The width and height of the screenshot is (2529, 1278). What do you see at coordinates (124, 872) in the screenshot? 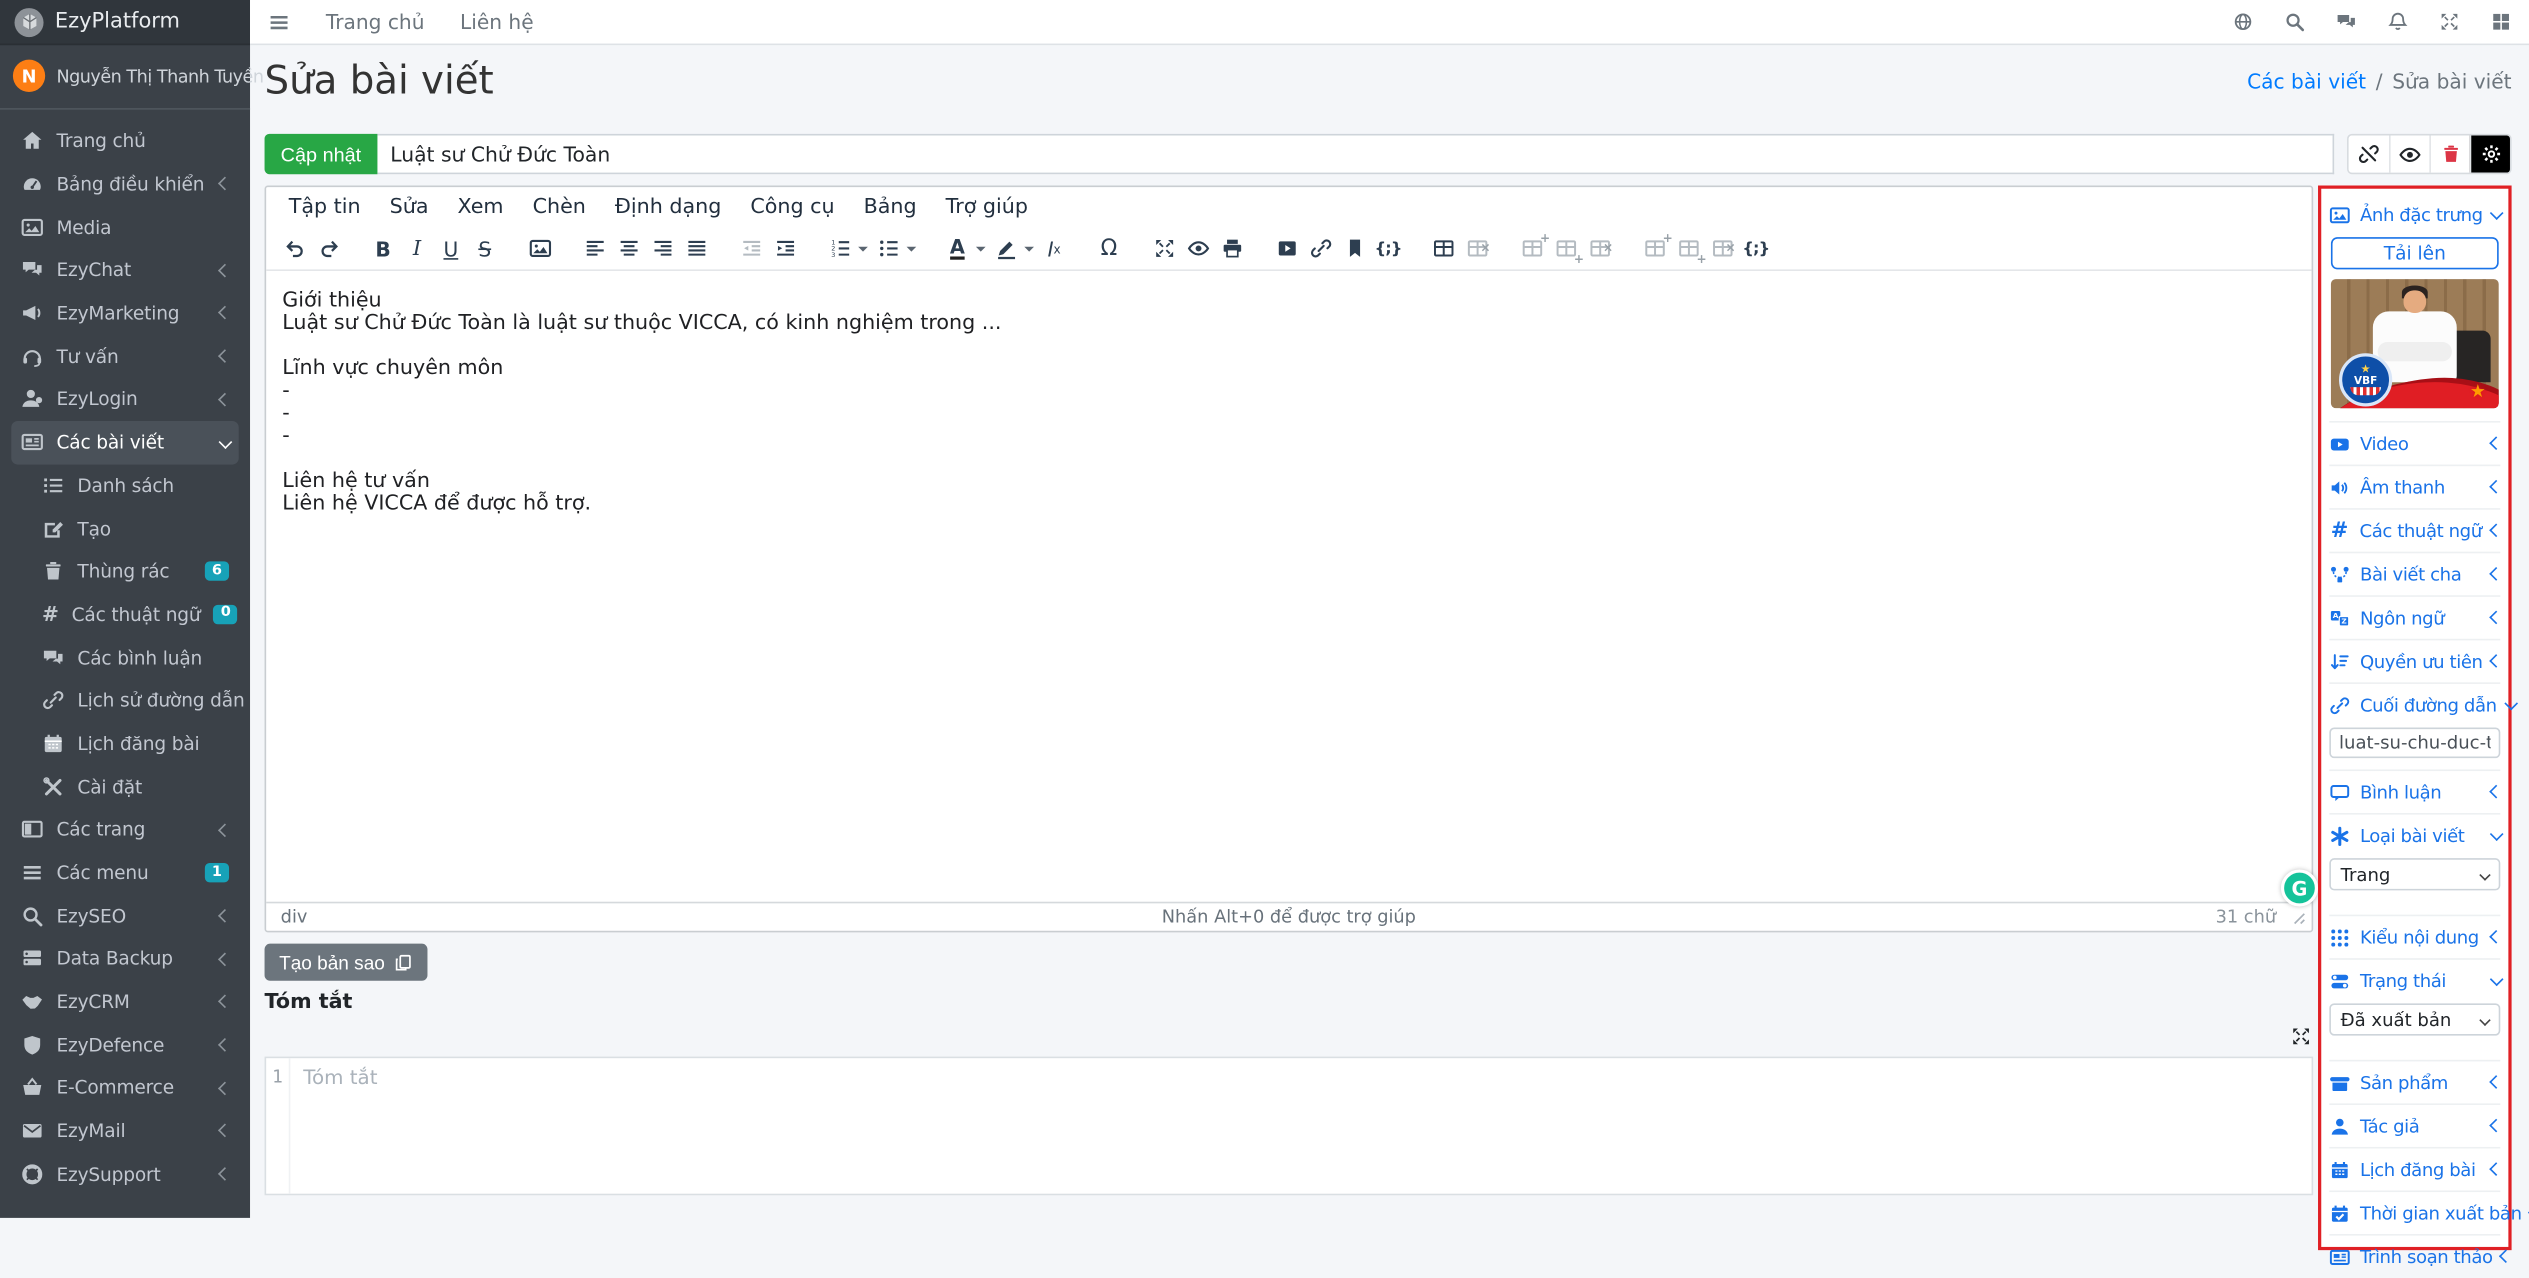
I see `sidebar-item-cac-menu: Các menu 1` at bounding box center [124, 872].